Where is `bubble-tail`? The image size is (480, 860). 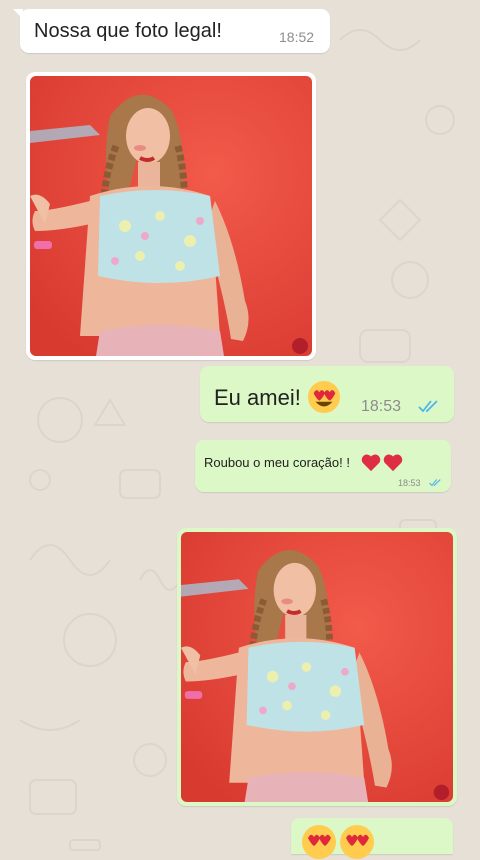
bubble-tail is located at coordinates (18, 14).